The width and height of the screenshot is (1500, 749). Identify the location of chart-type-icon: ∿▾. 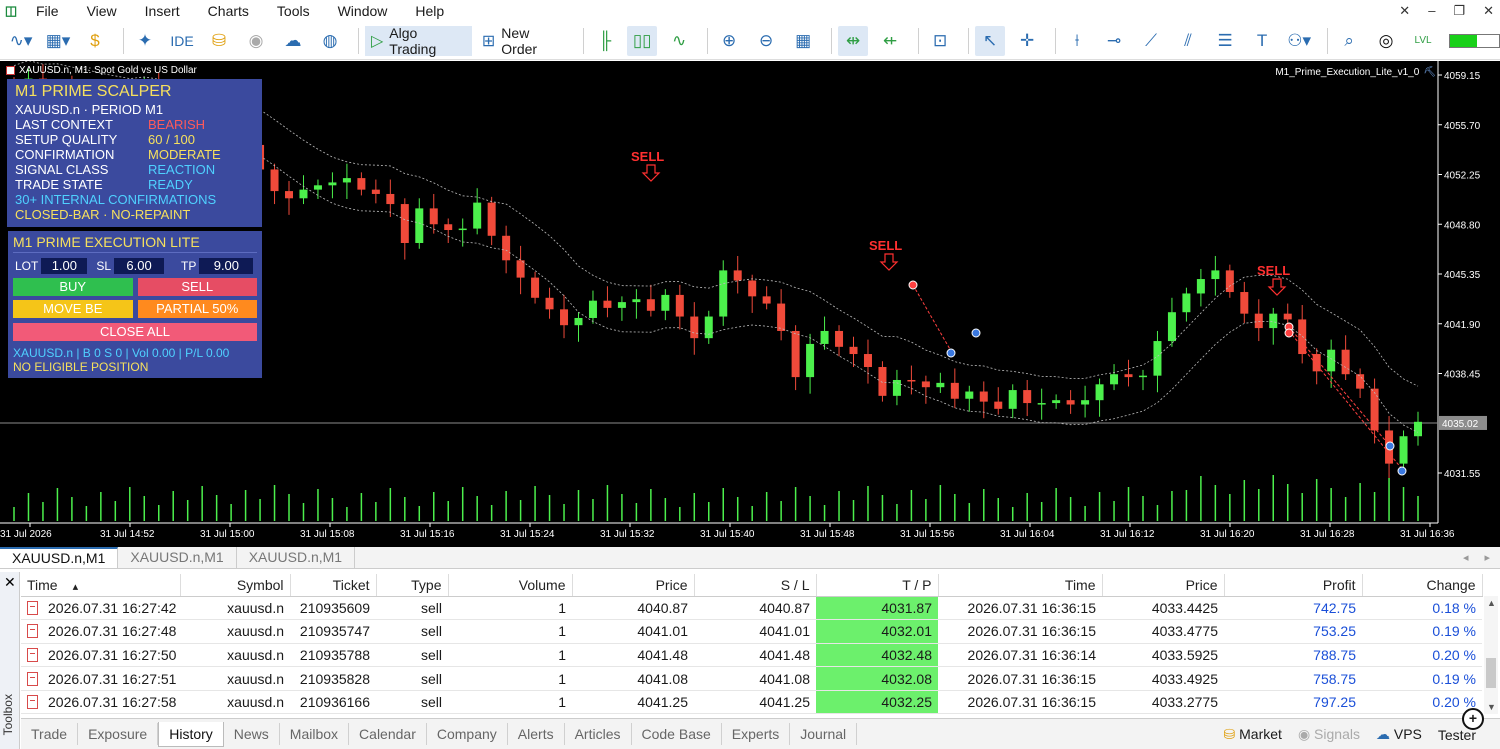
(21, 41).